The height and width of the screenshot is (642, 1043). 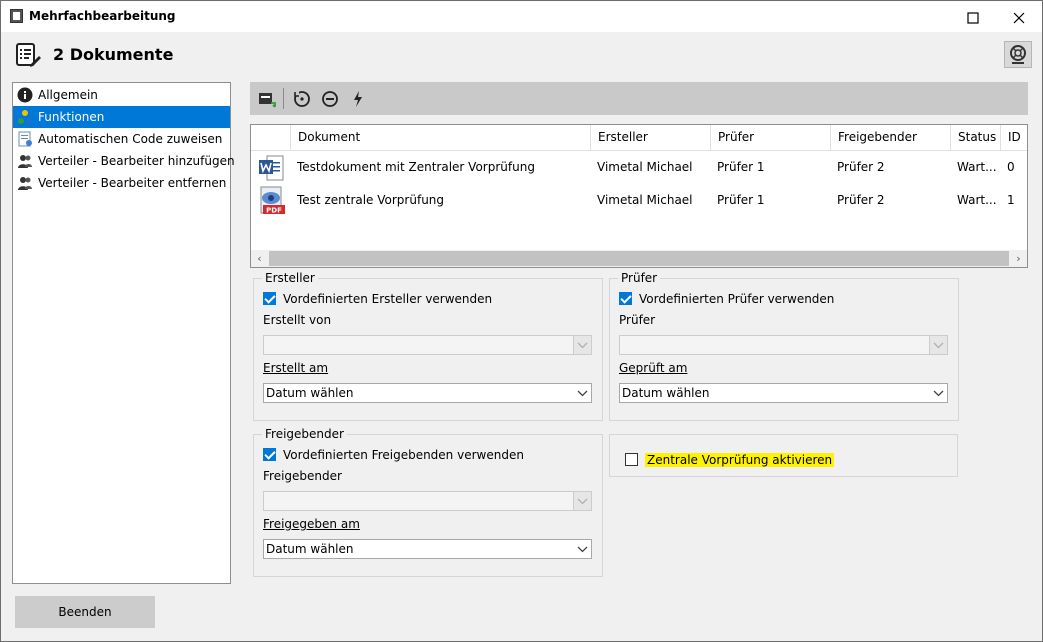 What do you see at coordinates (740, 460) in the screenshot?
I see `zentrale-vorpruefung-label: Zentrale Vorprüfung aktivieren` at bounding box center [740, 460].